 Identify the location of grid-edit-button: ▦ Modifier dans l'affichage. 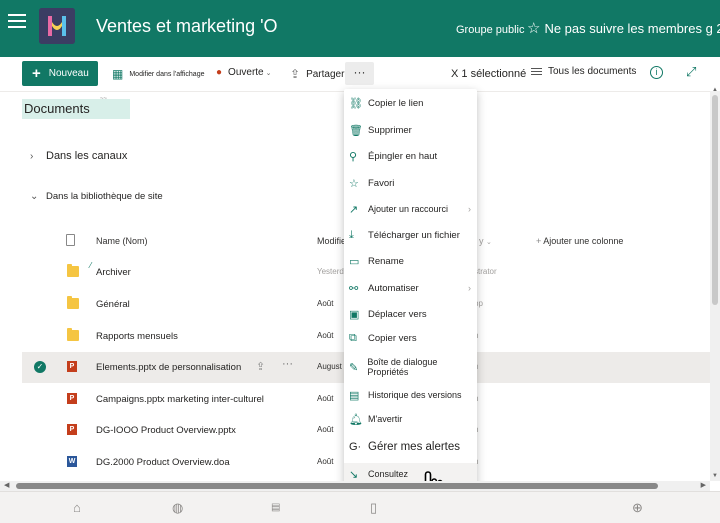
(158, 74).